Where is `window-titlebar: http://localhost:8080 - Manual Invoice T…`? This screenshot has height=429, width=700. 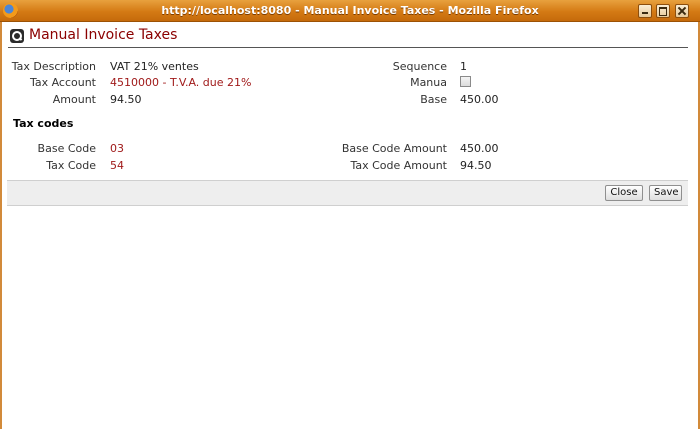
window-titlebar: http://localhost:8080 - Manual Invoice T… is located at coordinates (350, 11).